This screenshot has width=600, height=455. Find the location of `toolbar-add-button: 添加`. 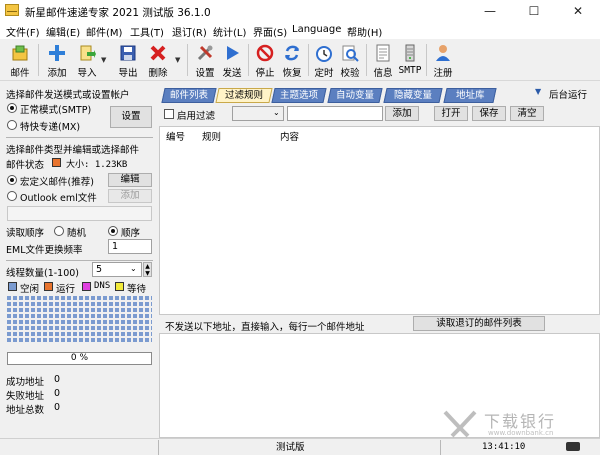

toolbar-add-button: 添加 is located at coordinates (57, 61).